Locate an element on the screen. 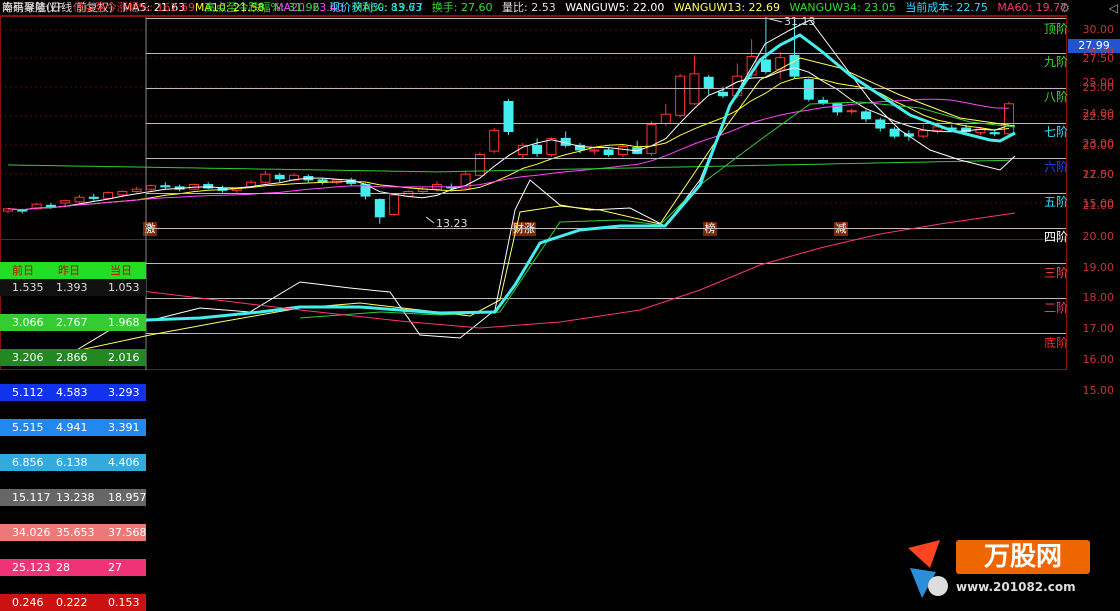 The height and width of the screenshot is (611, 1120). chip-axis-label: 24.00 is located at coordinates (1098, 113).